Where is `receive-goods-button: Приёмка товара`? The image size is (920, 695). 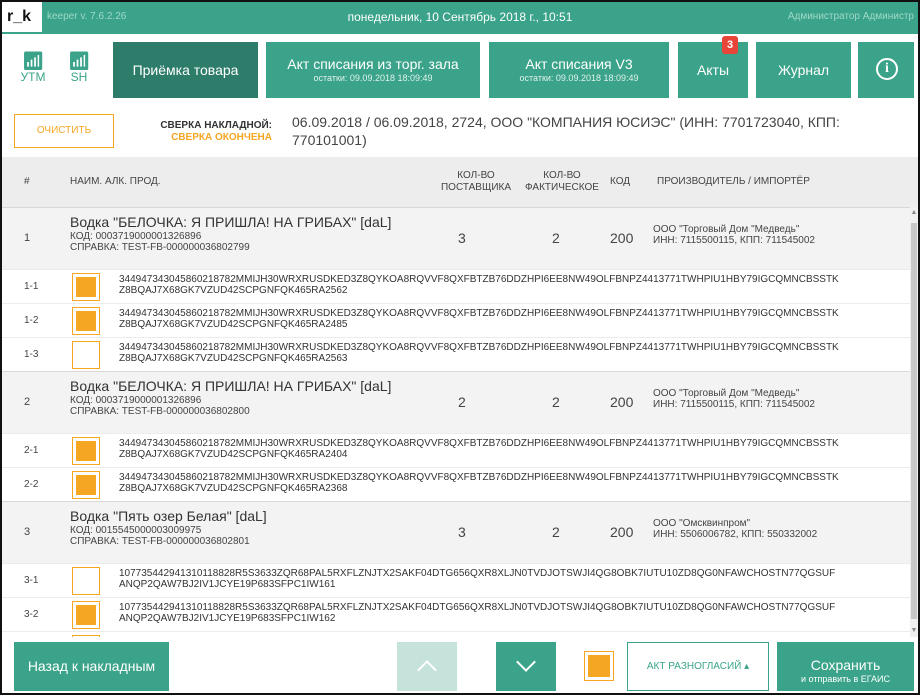 receive-goods-button: Приёмка товара is located at coordinates (185, 70).